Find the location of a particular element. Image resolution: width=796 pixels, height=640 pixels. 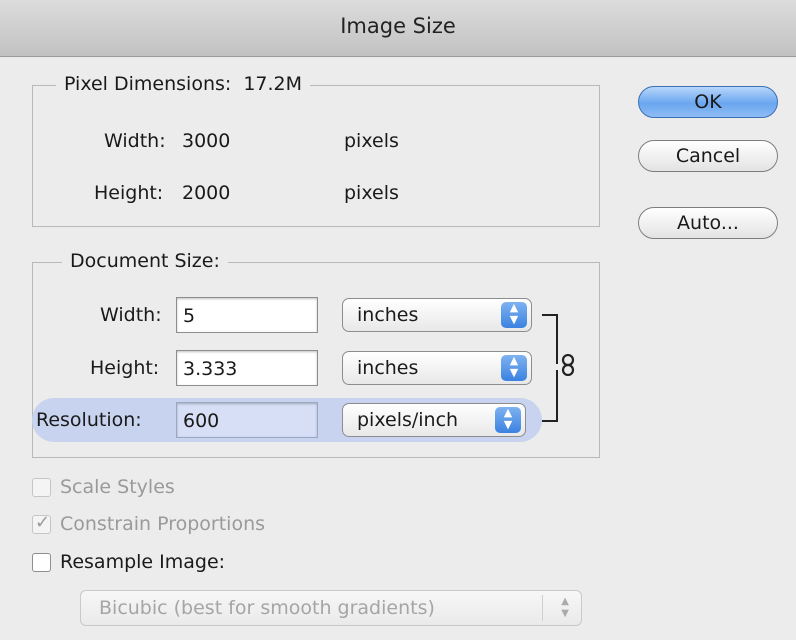

constrain-proportions-label: Constrain Proportions is located at coordinates (163, 524).